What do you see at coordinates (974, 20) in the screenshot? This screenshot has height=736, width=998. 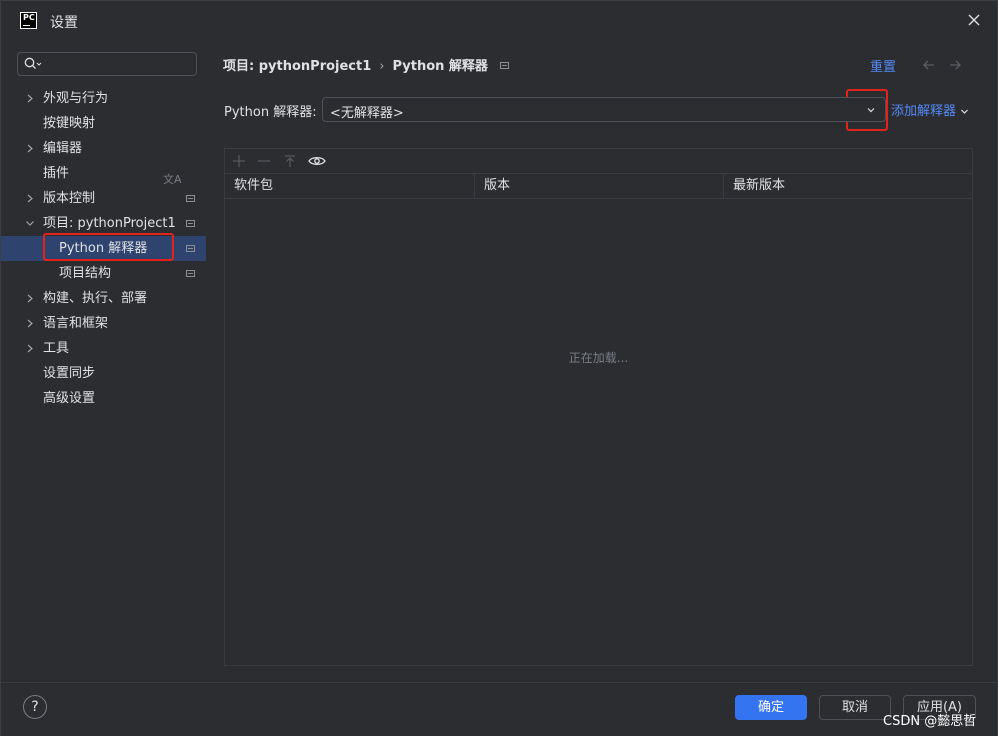 I see `close-icon` at bounding box center [974, 20].